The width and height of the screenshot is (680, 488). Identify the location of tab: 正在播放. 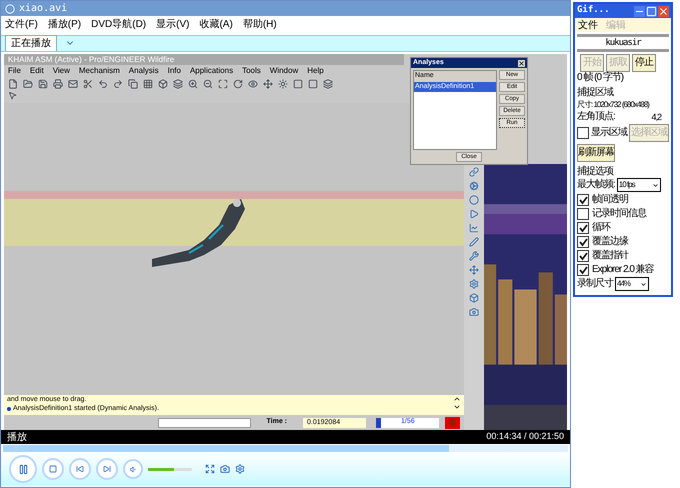
(31, 43).